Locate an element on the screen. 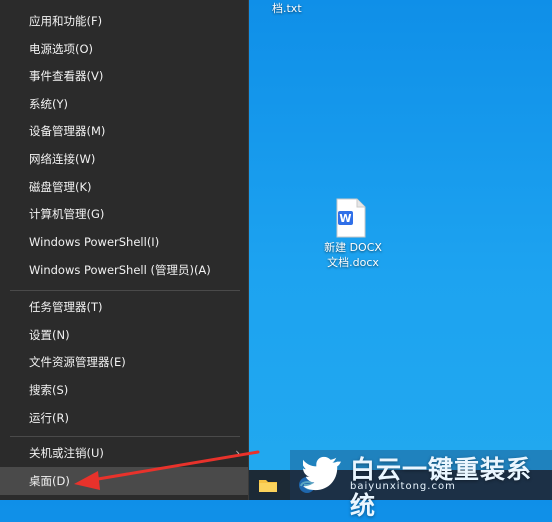  menu-item-apps-features: 应用和功能(F) is located at coordinates (124, 21).